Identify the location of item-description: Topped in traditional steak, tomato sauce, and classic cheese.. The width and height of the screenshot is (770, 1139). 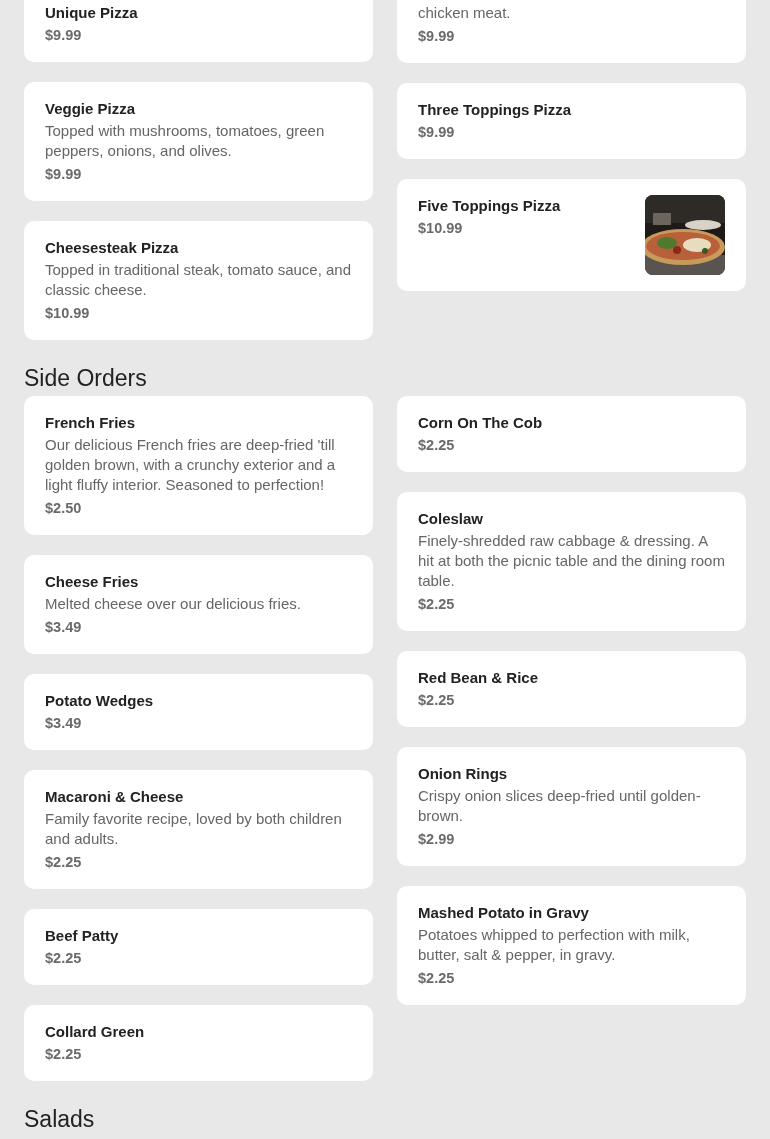
(198, 280).